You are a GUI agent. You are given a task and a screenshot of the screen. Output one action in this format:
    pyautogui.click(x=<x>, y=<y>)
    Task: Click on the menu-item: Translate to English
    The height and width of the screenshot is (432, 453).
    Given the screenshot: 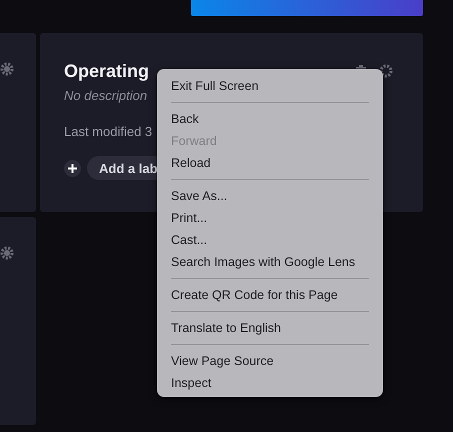 What is the action you would take?
    pyautogui.click(x=270, y=328)
    